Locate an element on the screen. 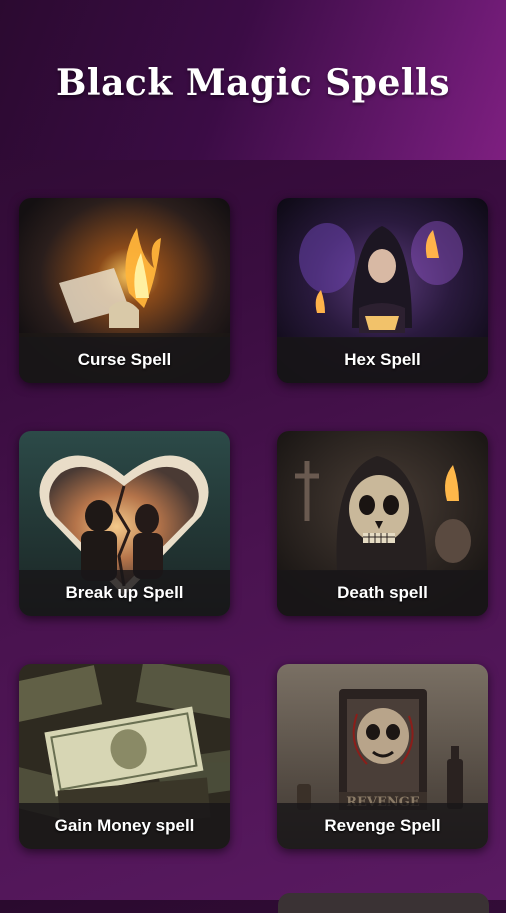 This screenshot has height=913, width=506. card-label: Gain Money spell is located at coordinates (124, 825).